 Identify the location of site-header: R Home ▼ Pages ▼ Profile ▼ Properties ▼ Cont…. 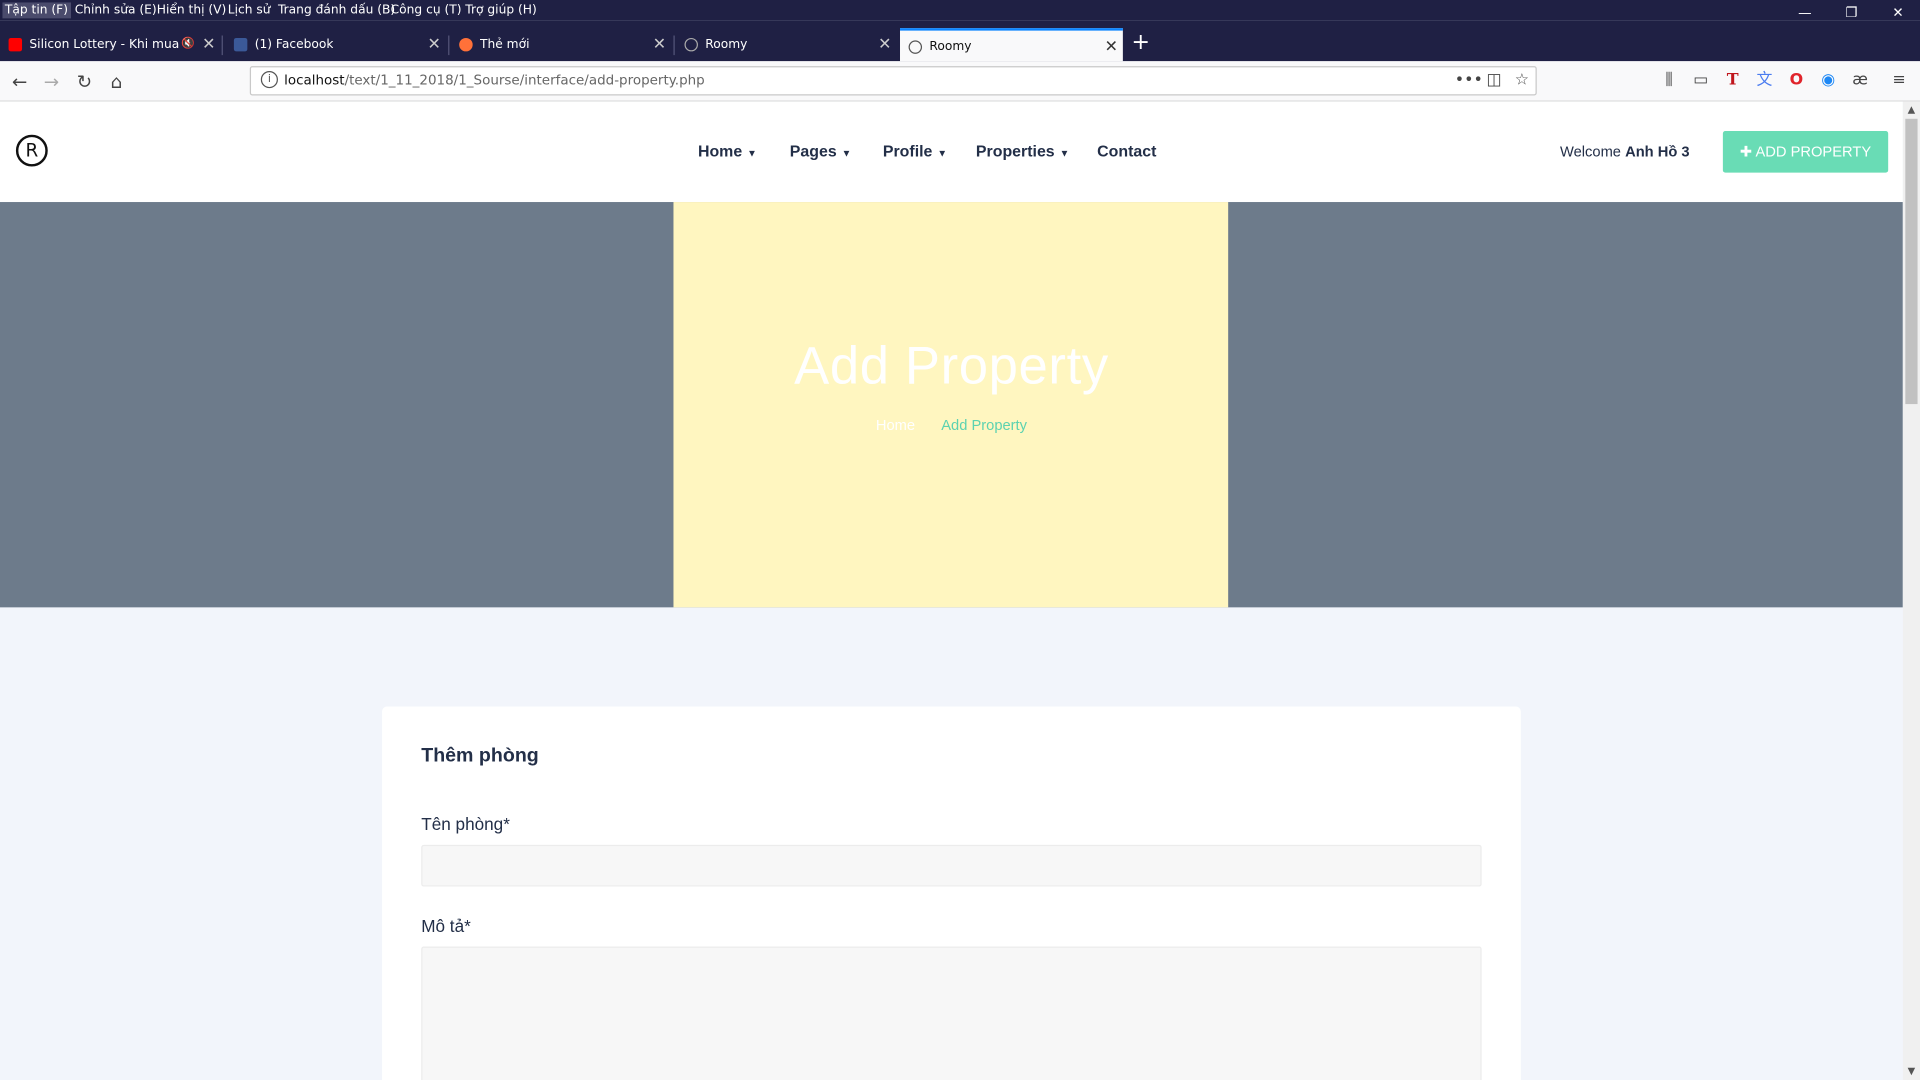
(951, 152).